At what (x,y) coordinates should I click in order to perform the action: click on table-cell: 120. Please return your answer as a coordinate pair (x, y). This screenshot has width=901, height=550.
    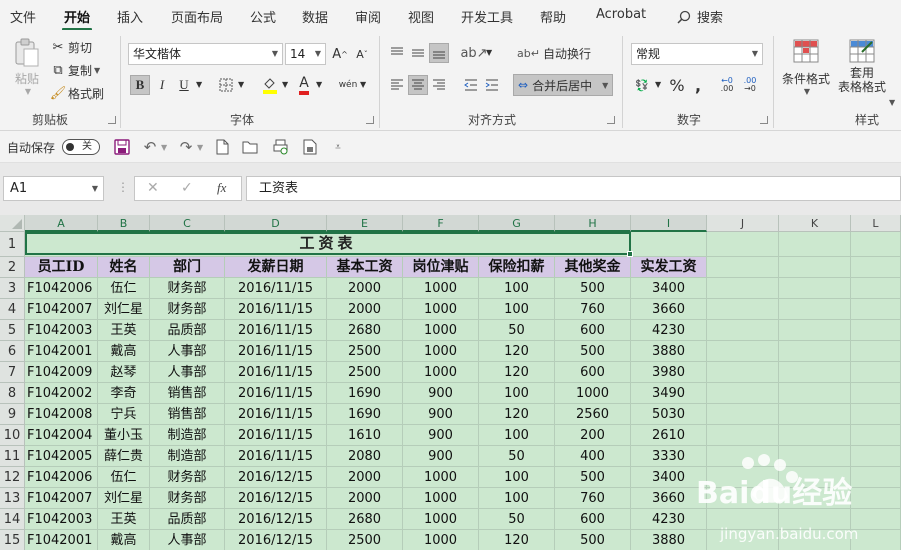
    Looking at the image, I should click on (517, 414).